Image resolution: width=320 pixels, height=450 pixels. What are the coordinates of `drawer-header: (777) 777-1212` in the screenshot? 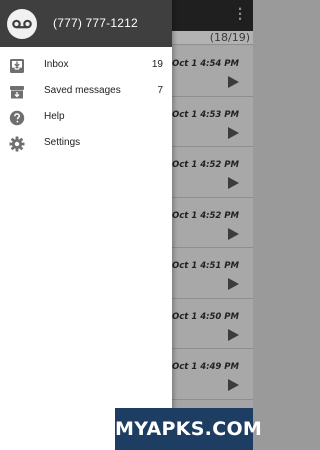 It's located at (86, 23).